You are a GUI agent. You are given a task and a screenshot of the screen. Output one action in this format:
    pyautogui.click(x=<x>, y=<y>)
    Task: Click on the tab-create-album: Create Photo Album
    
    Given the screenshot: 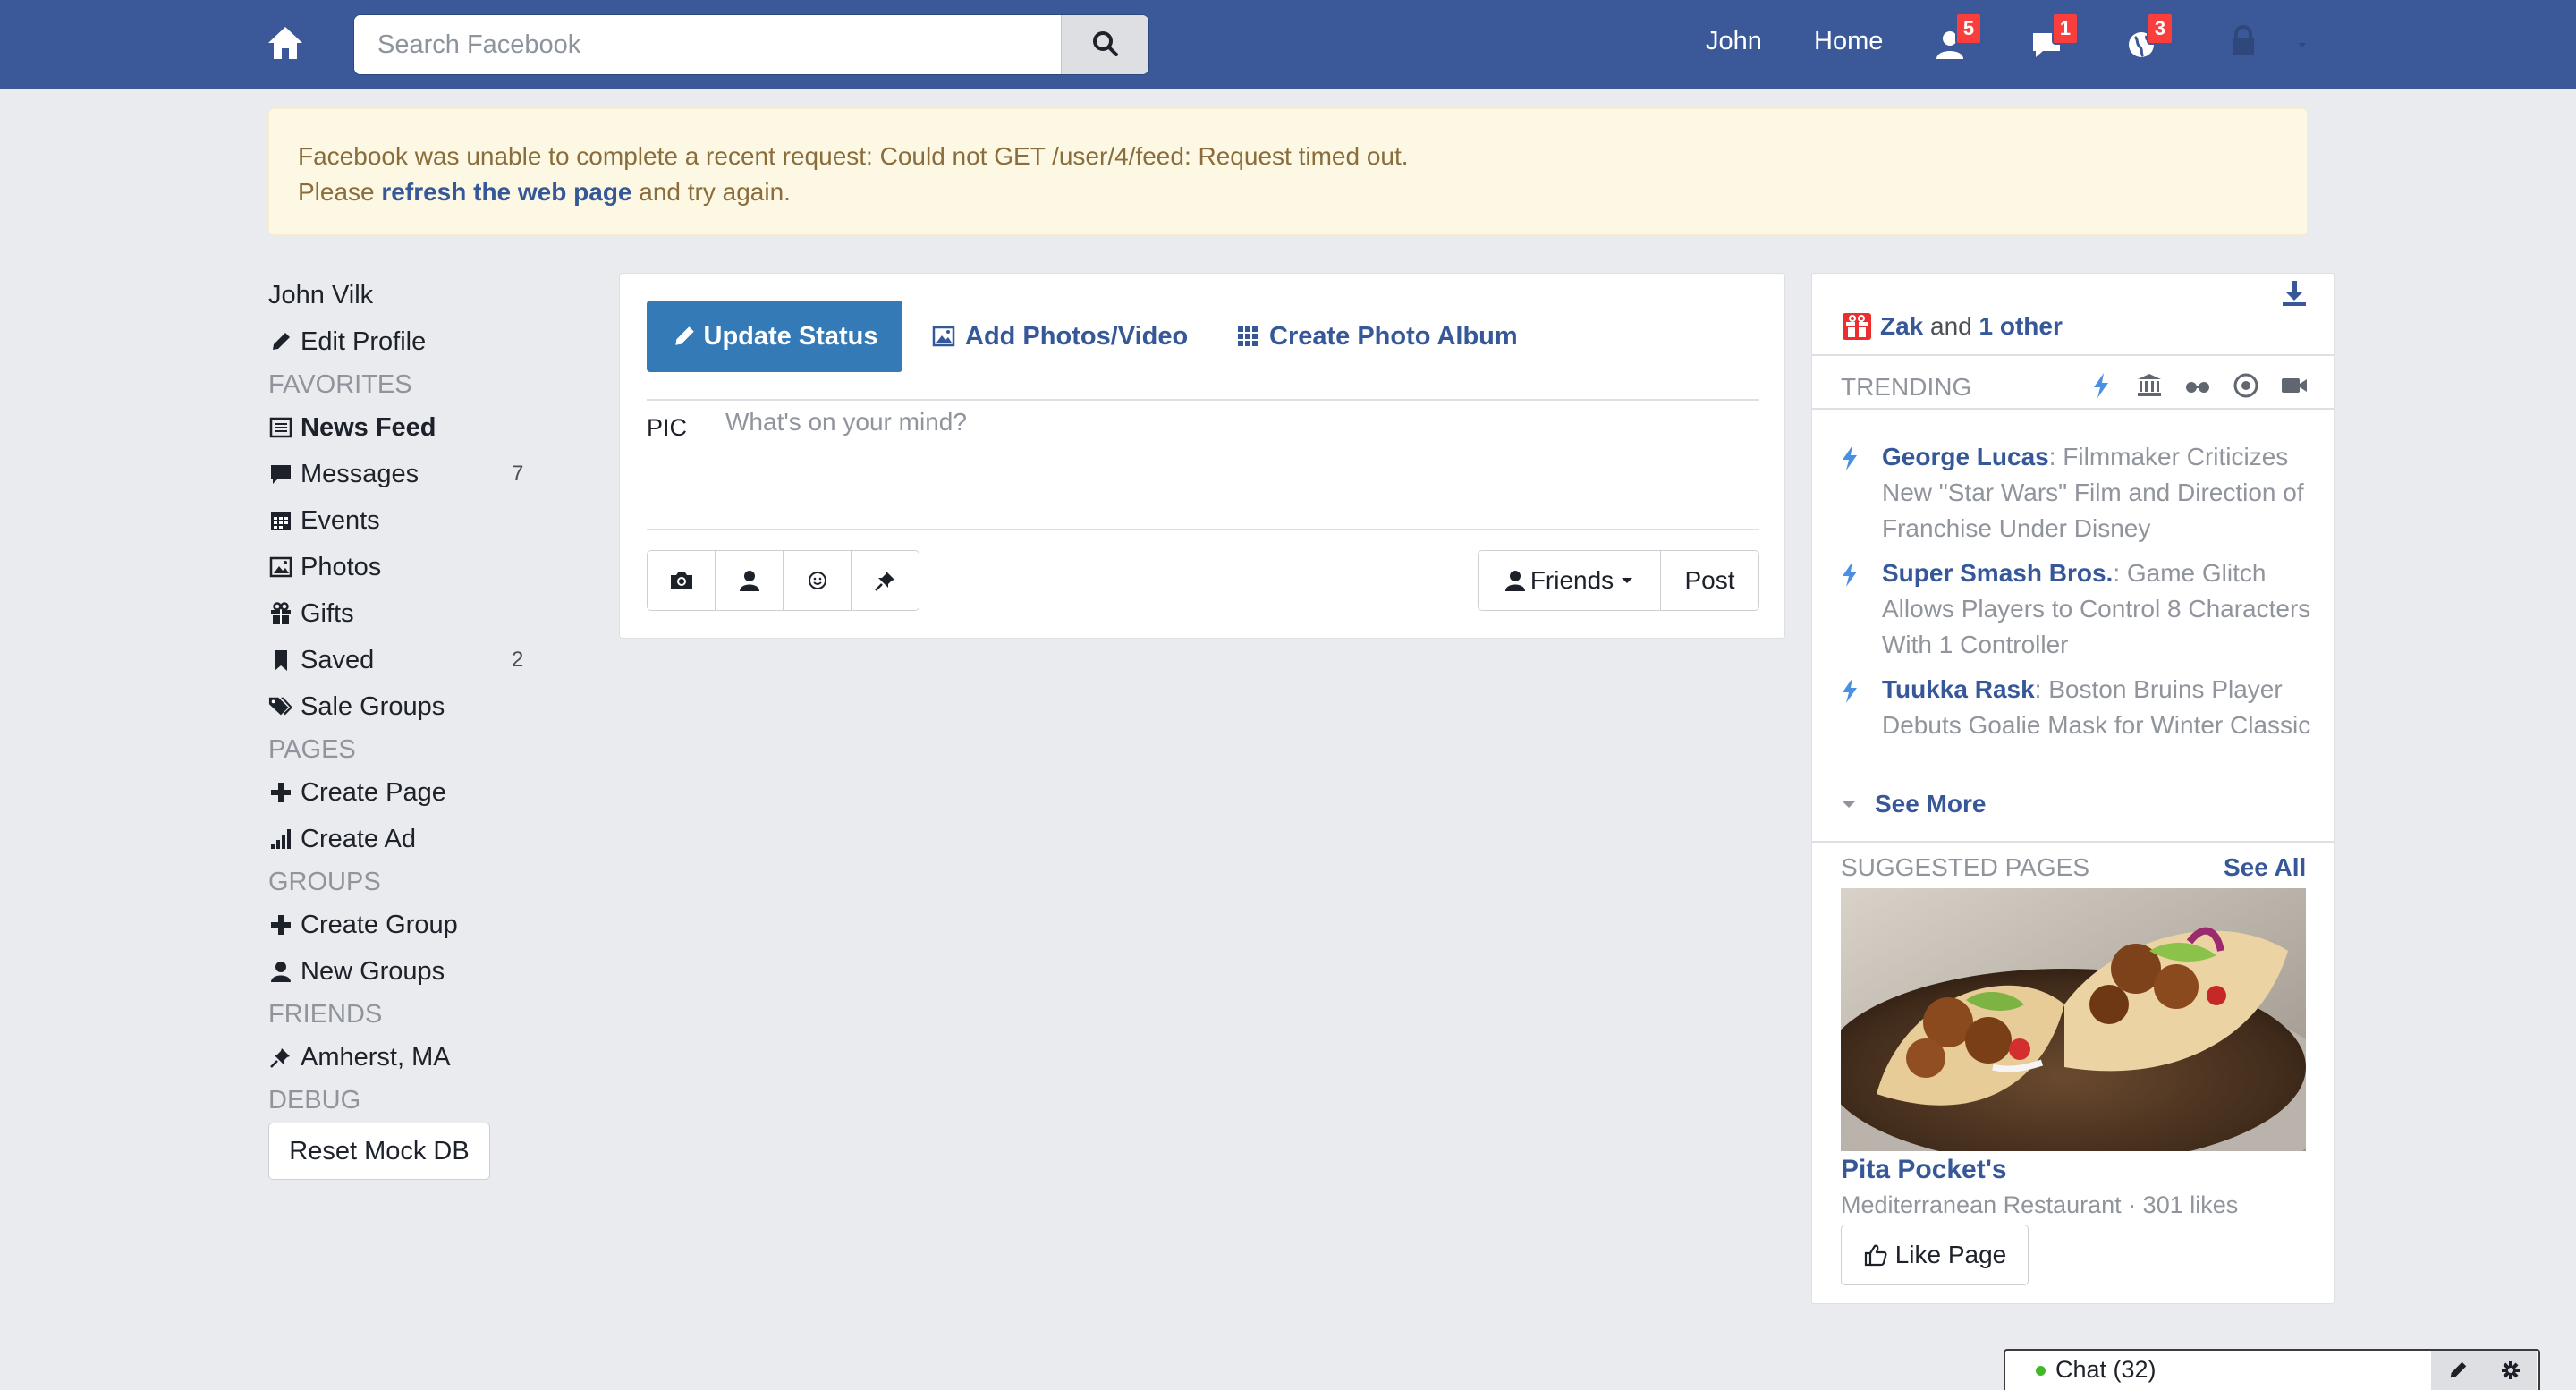 What is the action you would take?
    pyautogui.click(x=1376, y=336)
    